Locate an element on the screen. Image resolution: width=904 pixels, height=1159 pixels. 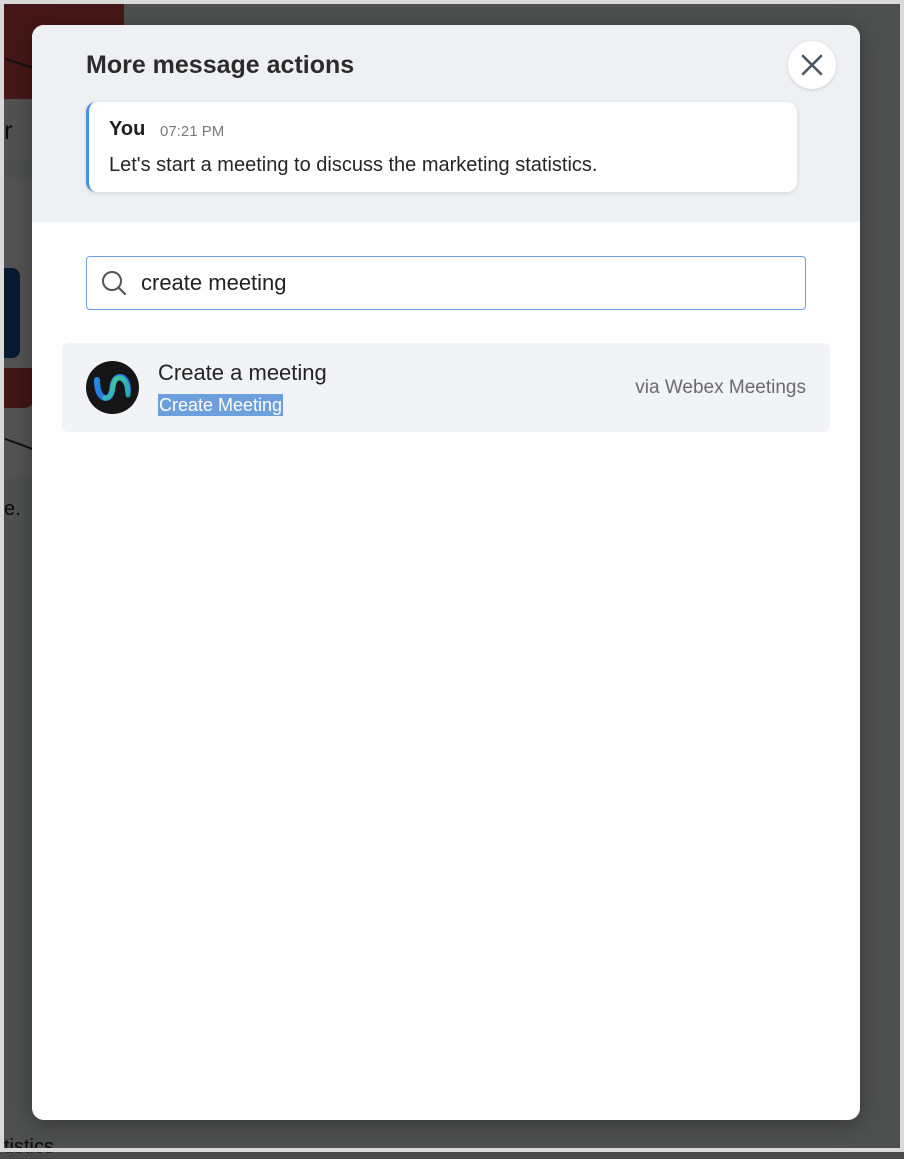
search-icon is located at coordinates (114, 283).